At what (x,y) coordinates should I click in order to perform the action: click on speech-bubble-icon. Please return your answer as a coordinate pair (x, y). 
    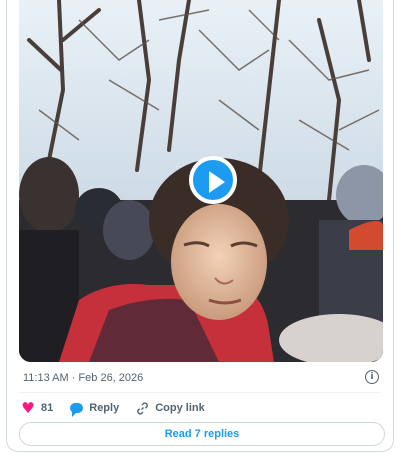
    Looking at the image, I should click on (76, 409).